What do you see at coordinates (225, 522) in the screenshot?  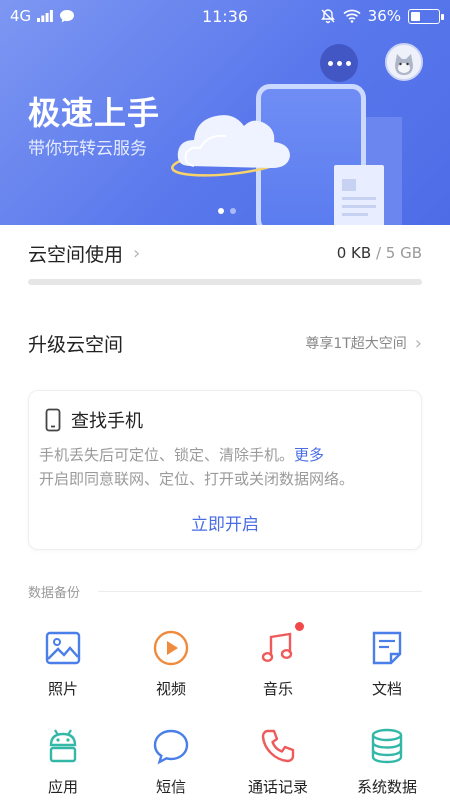 I see `enable-find-phone-button: 立即开启` at bounding box center [225, 522].